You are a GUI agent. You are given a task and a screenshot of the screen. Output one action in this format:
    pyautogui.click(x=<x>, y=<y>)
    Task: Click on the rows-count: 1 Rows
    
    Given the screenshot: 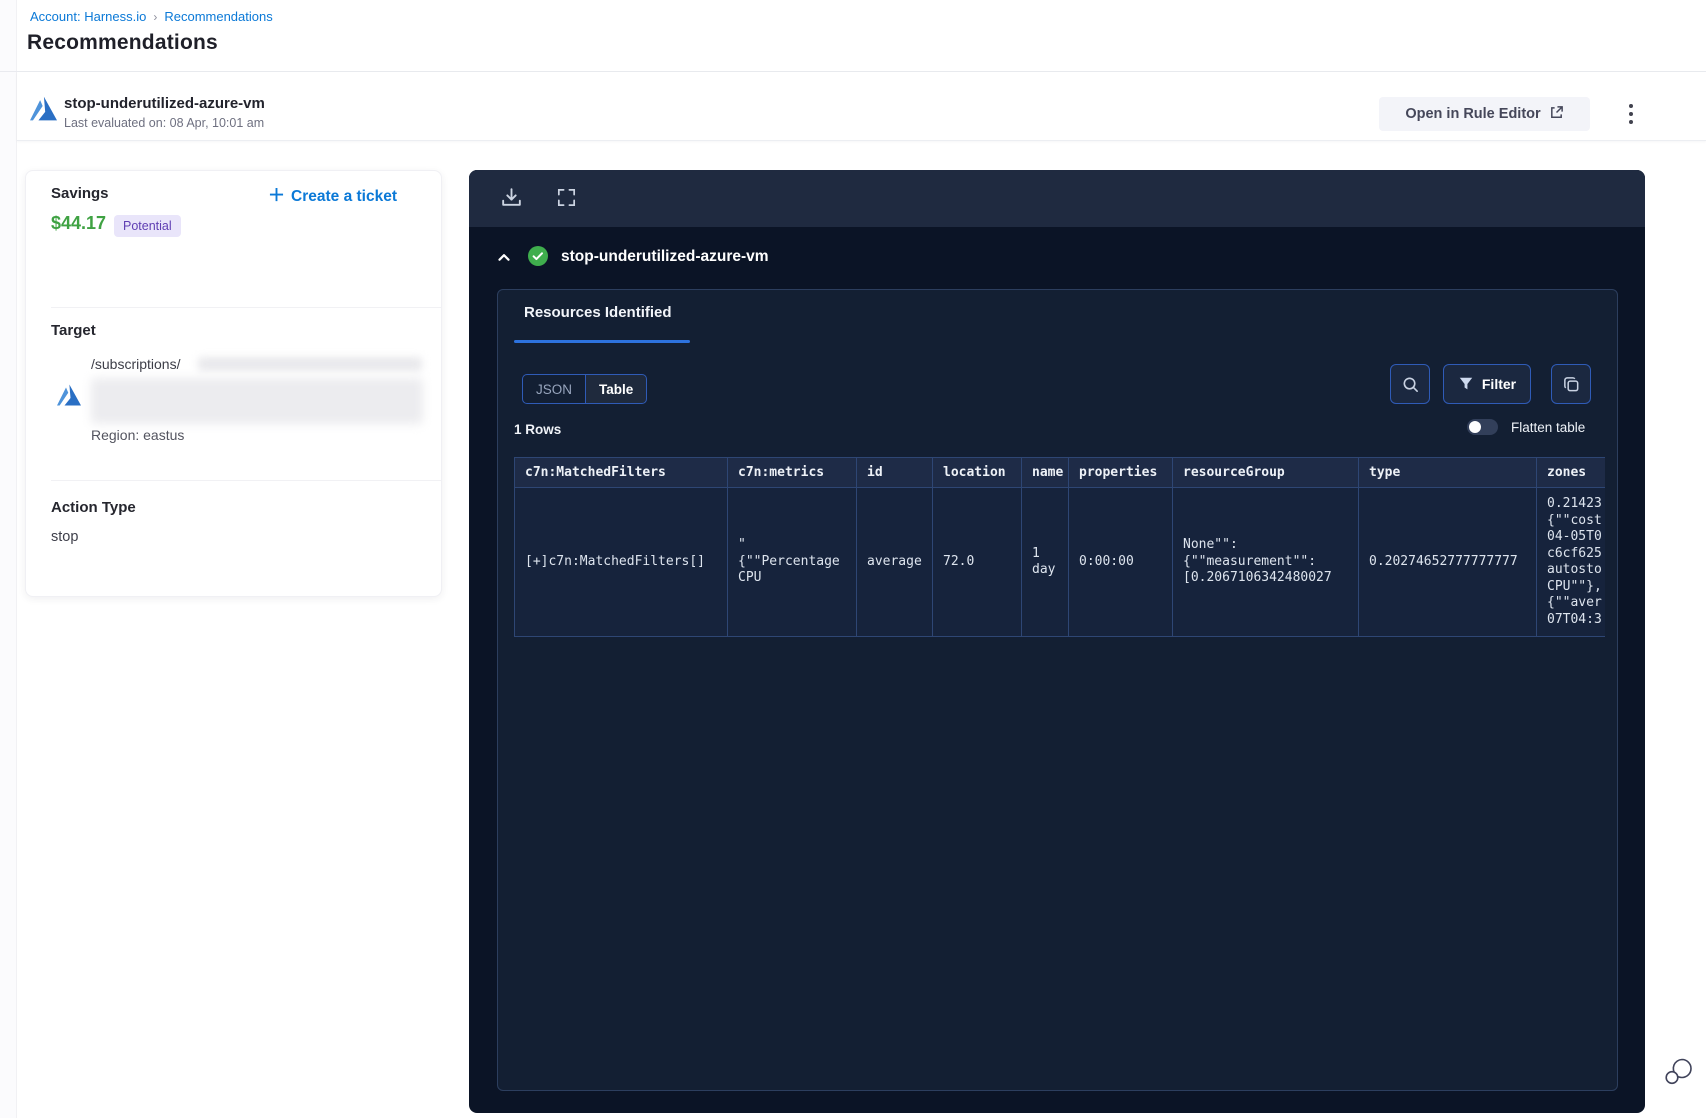 What is the action you would take?
    pyautogui.click(x=538, y=429)
    